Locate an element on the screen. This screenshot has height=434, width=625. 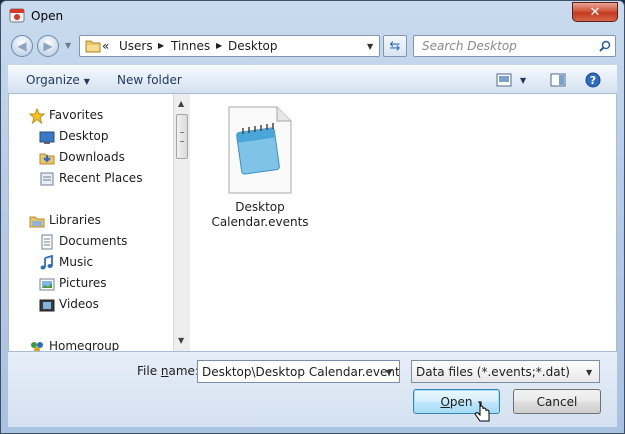
back-button: ◀ is located at coordinates (22, 46).